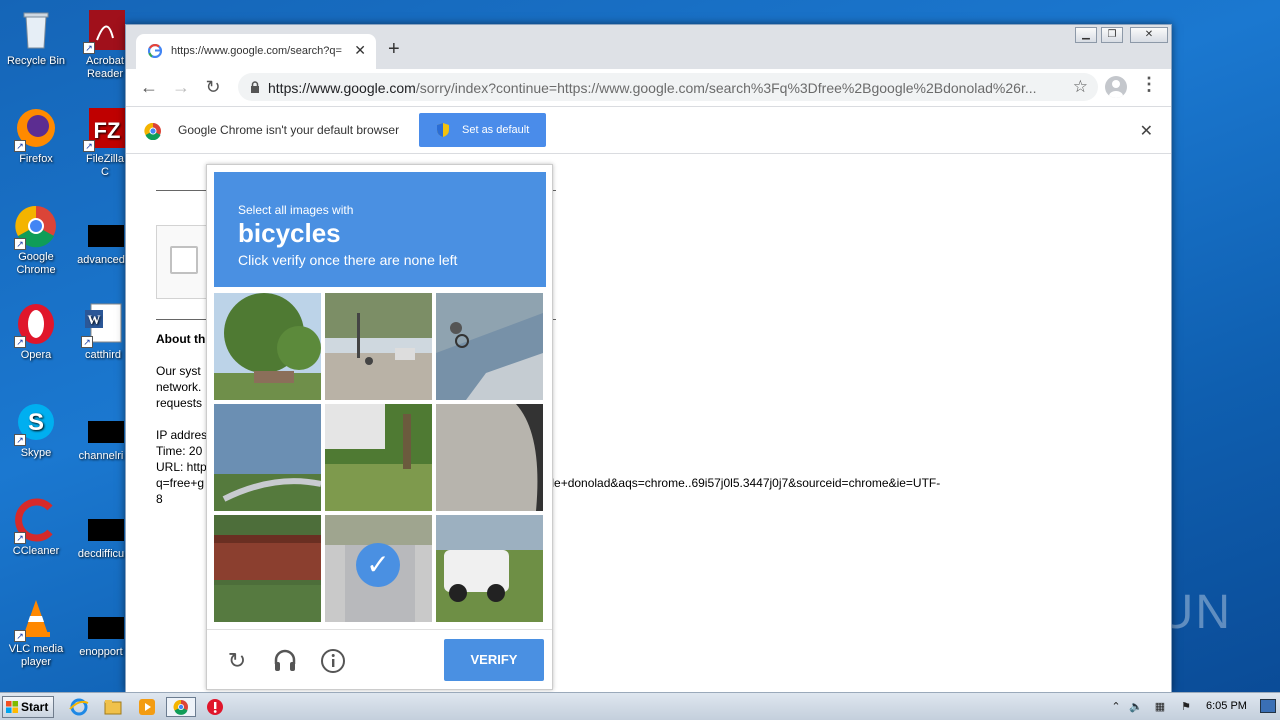  What do you see at coordinates (181, 87) in the screenshot?
I see `forward-button: →` at bounding box center [181, 87].